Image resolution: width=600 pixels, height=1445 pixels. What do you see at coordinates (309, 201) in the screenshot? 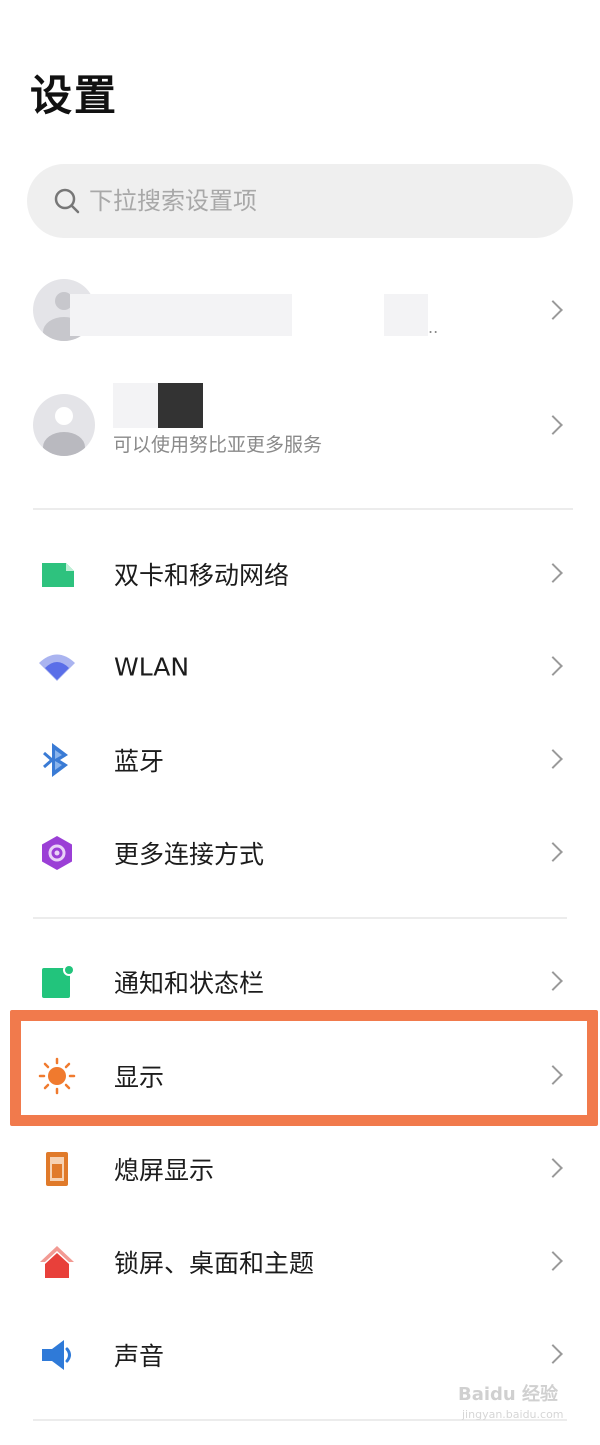
I see `search-input` at bounding box center [309, 201].